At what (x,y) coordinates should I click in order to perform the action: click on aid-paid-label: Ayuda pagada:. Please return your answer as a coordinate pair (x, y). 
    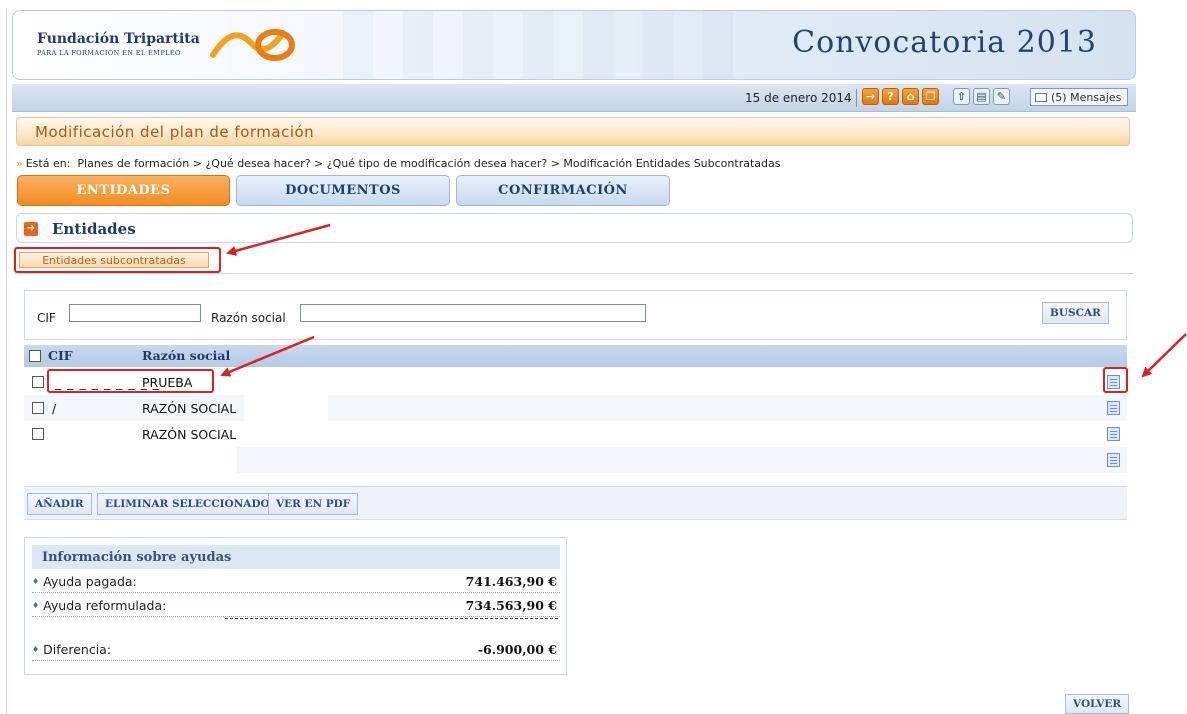
    Looking at the image, I should click on (84, 581).